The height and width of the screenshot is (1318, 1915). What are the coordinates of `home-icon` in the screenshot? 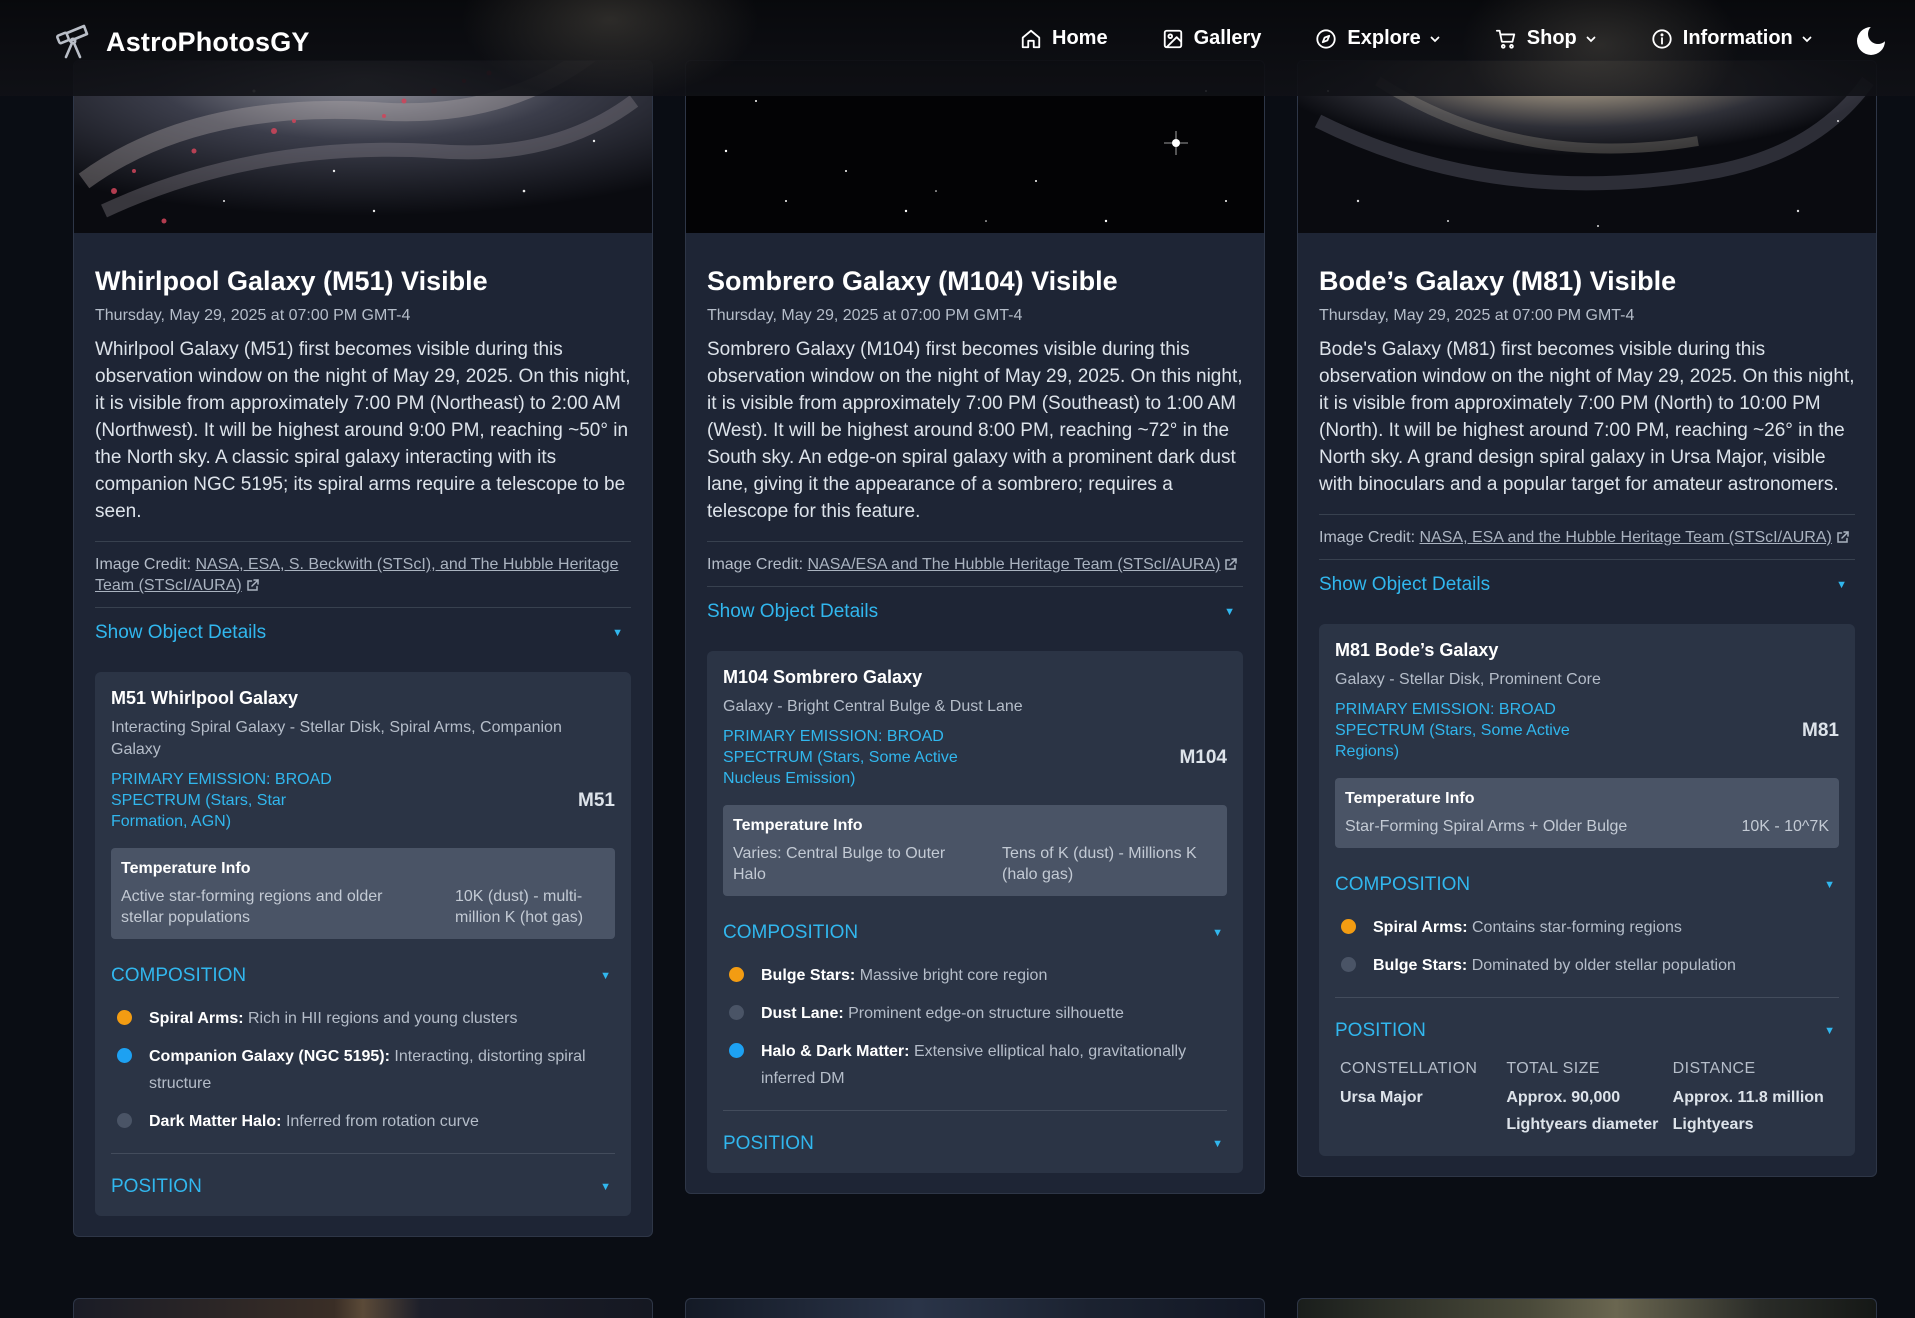 It's located at (1031, 38).